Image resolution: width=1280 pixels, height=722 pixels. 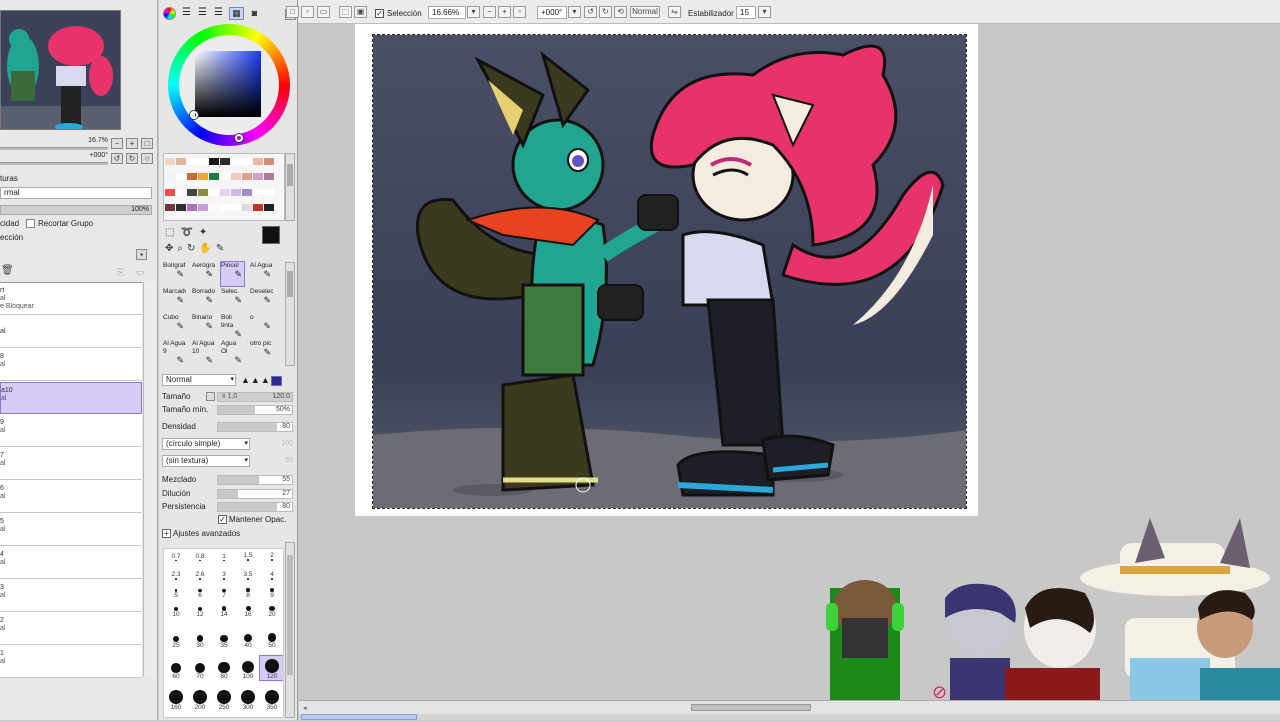 I want to click on brush-size-preset: 1, so click(x=224, y=555).